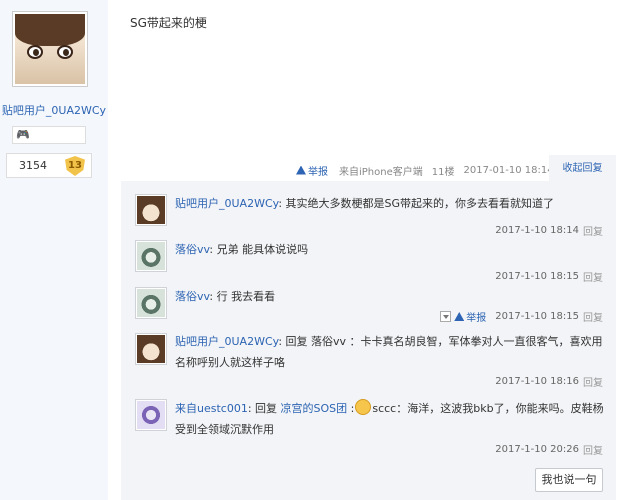 The width and height of the screenshot is (622, 500). Describe the element at coordinates (582, 168) in the screenshot. I see `collapse-replies-button: 收起回复` at that location.